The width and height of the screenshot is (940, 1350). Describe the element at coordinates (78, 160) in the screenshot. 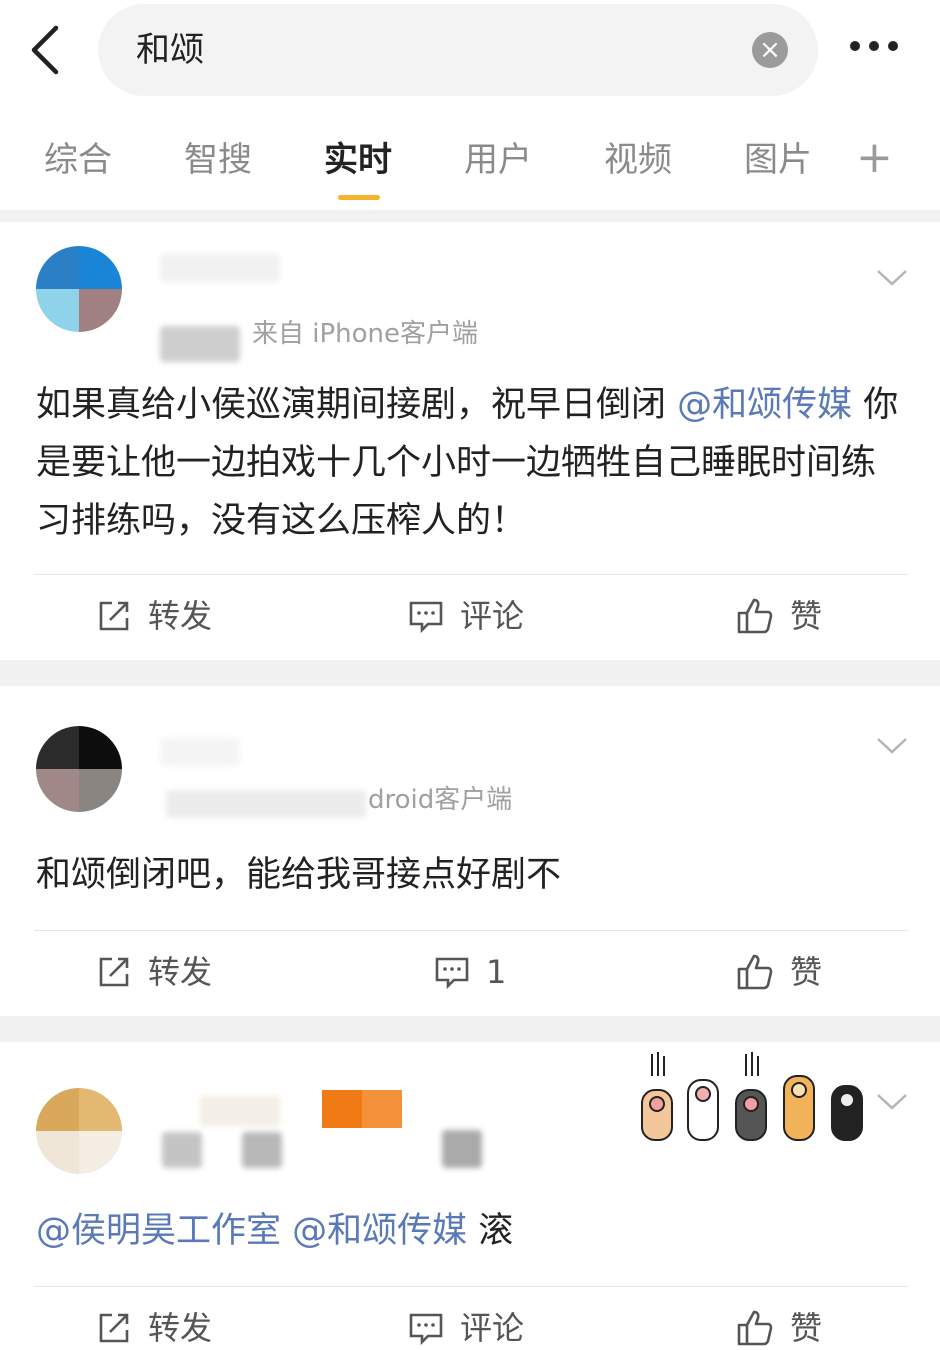

I see `tab-zonghe: 综合` at that location.